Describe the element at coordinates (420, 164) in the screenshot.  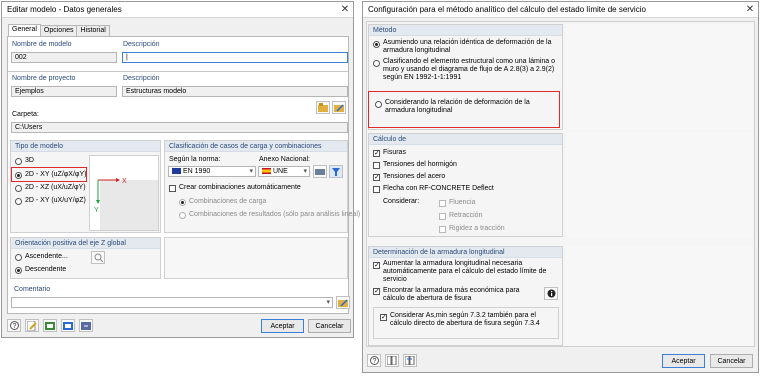
I see `calc-concrete-stress-label: Tensiones del hormigón` at that location.